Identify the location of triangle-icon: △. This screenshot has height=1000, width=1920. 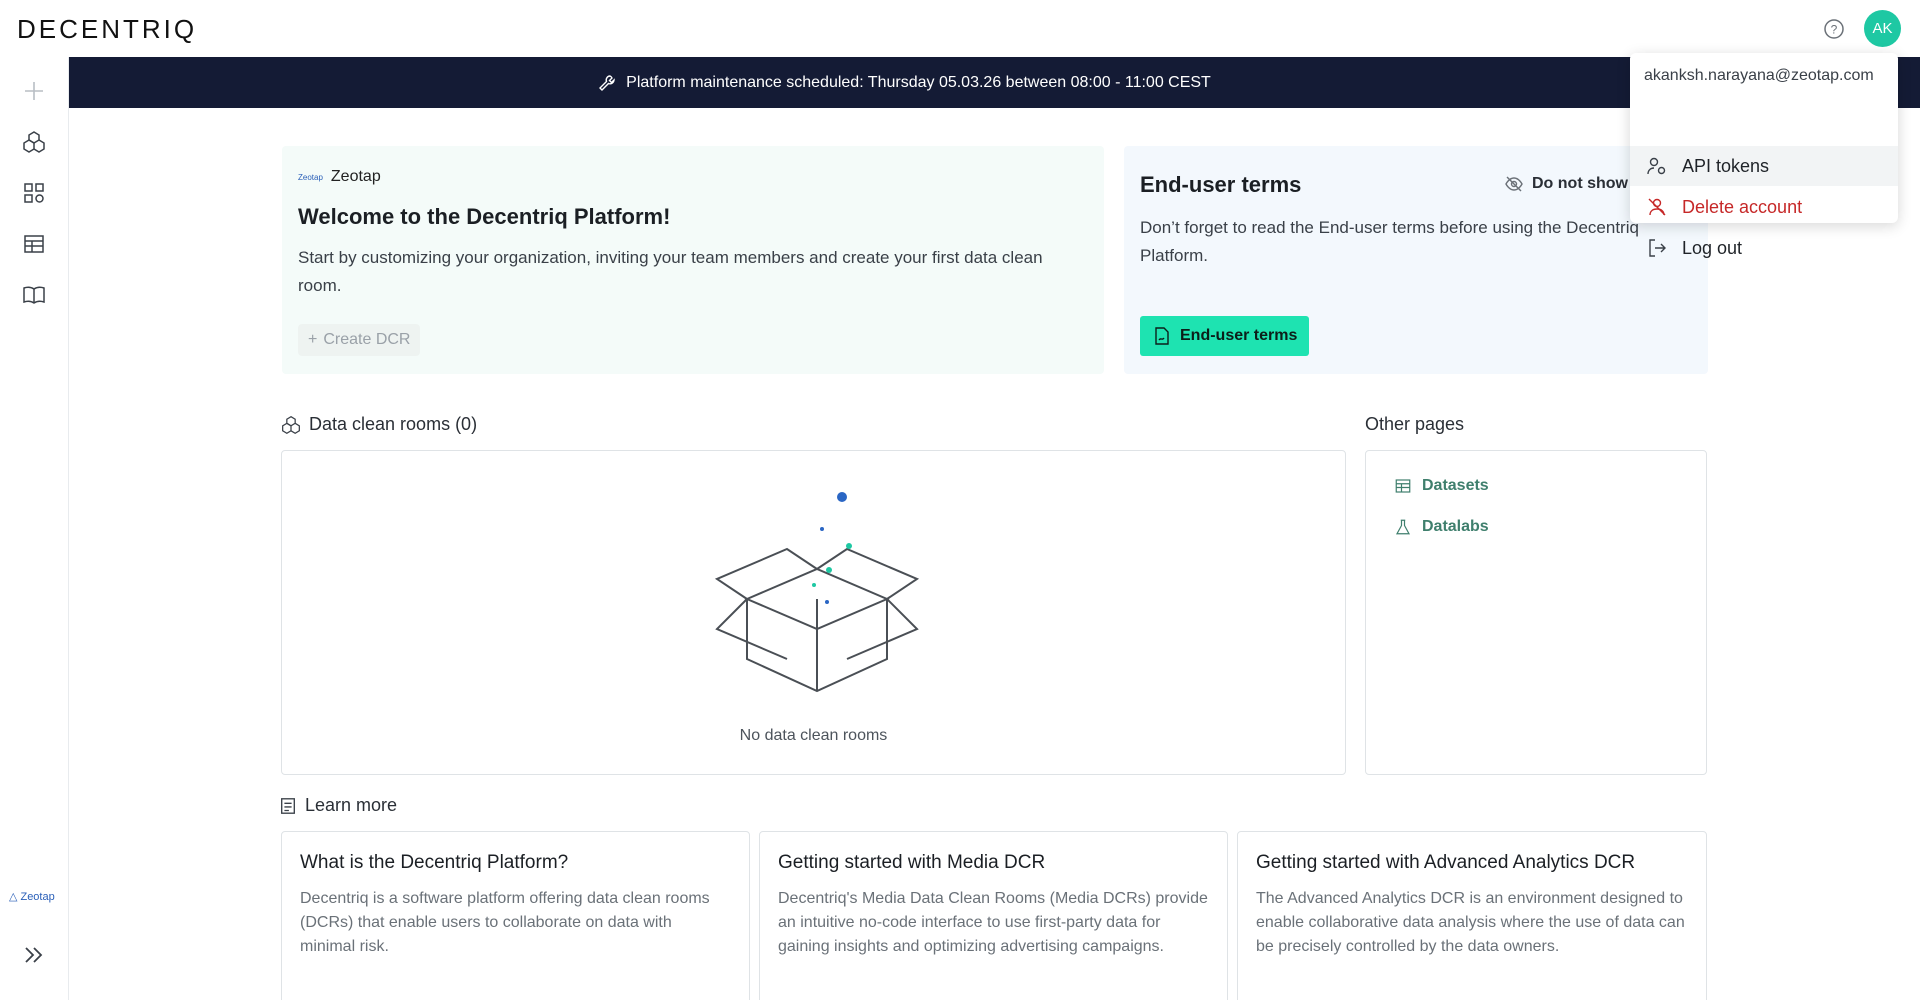
(13, 897).